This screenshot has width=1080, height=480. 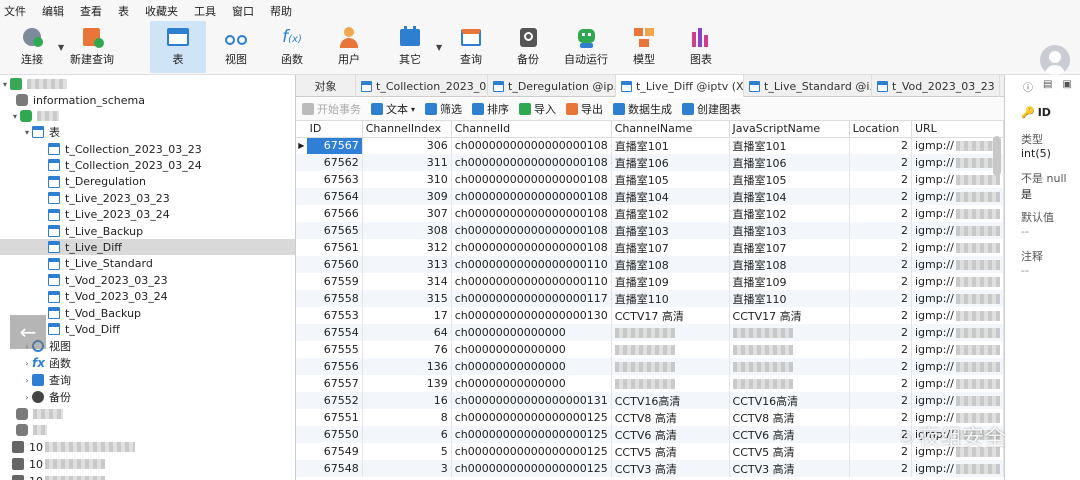 What do you see at coordinates (407, 145) in the screenshot?
I see `table-cell: 306` at bounding box center [407, 145].